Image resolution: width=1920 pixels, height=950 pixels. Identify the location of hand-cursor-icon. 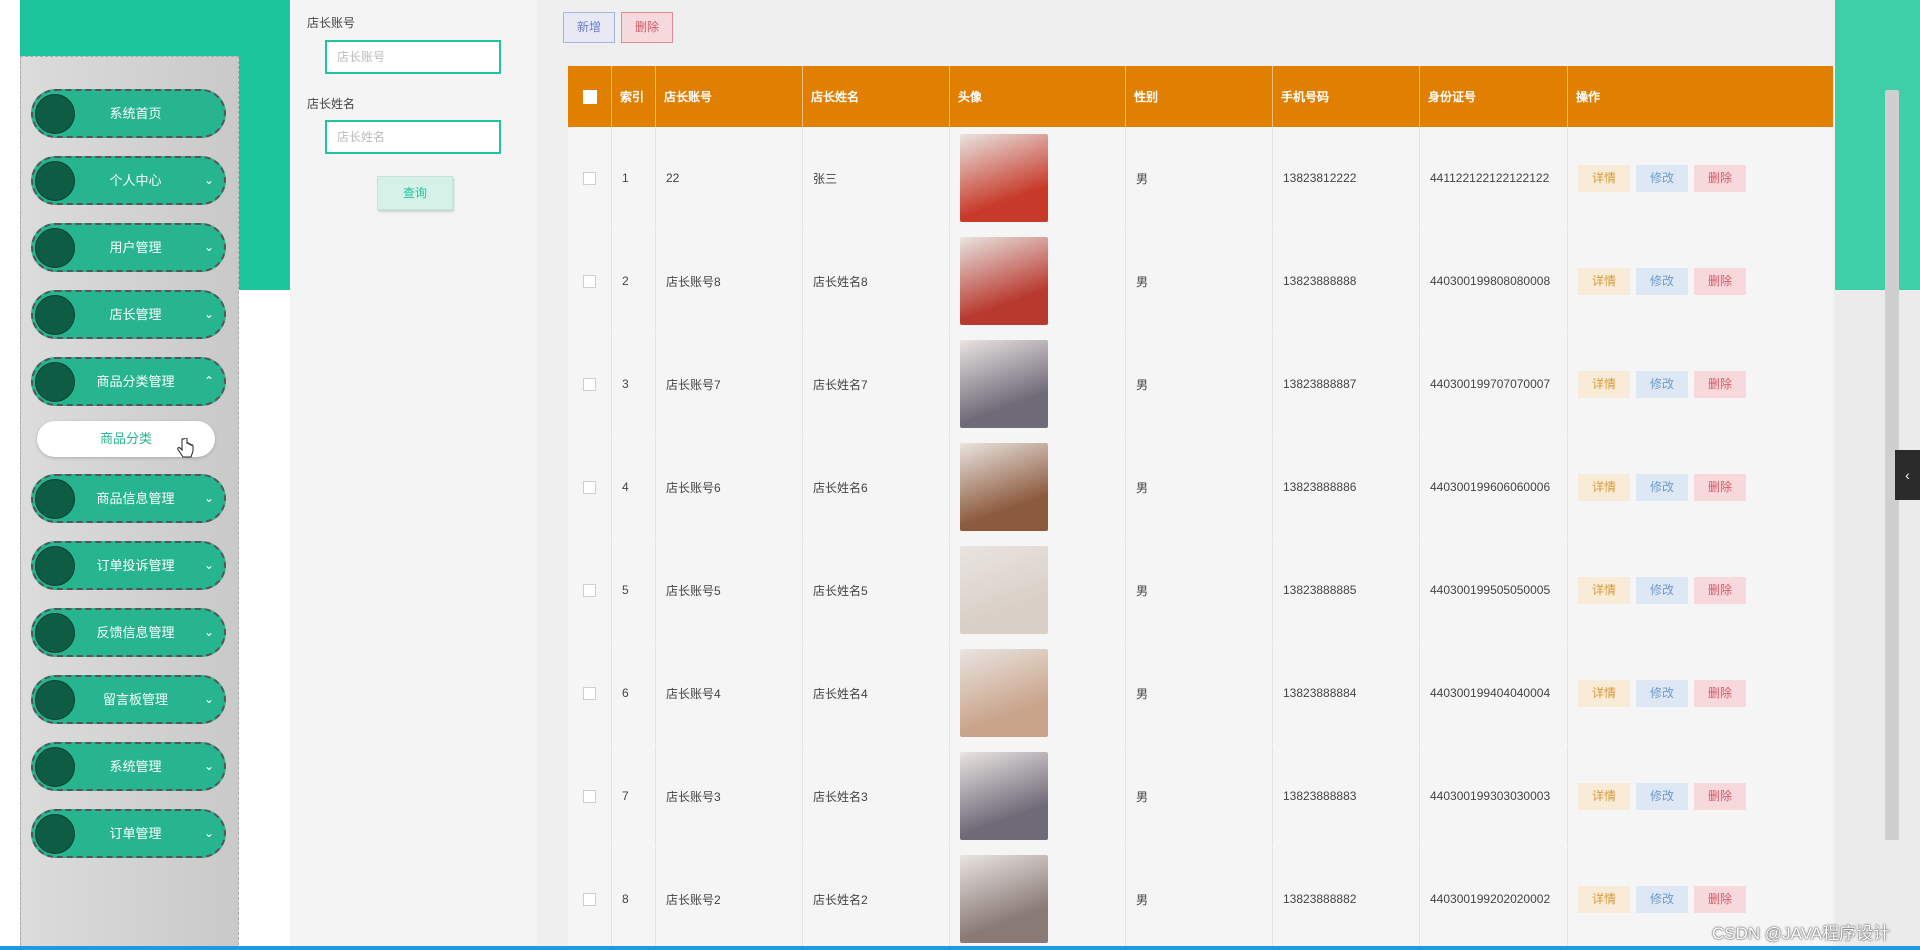
(185, 448).